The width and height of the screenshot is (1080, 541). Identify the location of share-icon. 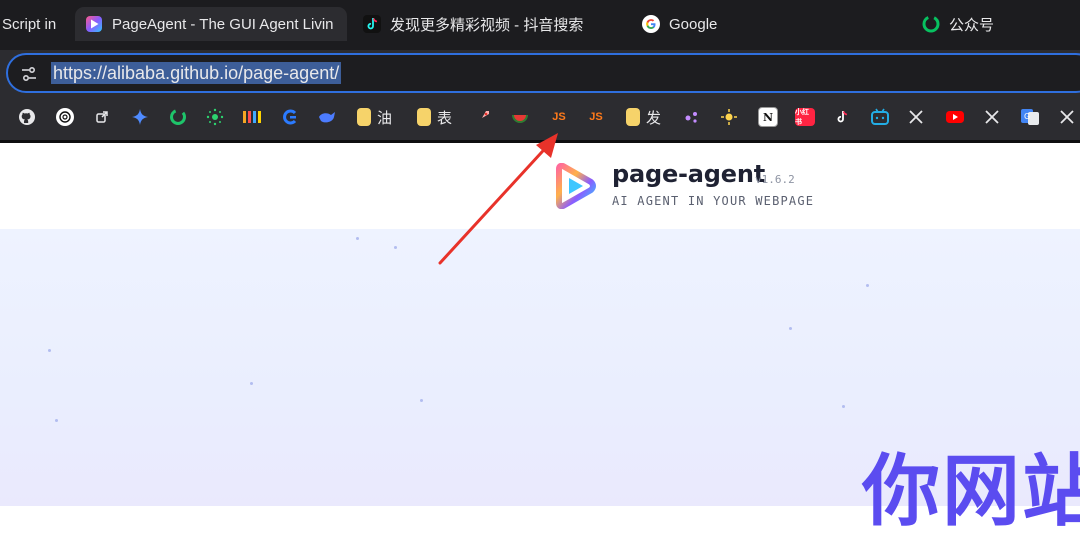
(102, 117).